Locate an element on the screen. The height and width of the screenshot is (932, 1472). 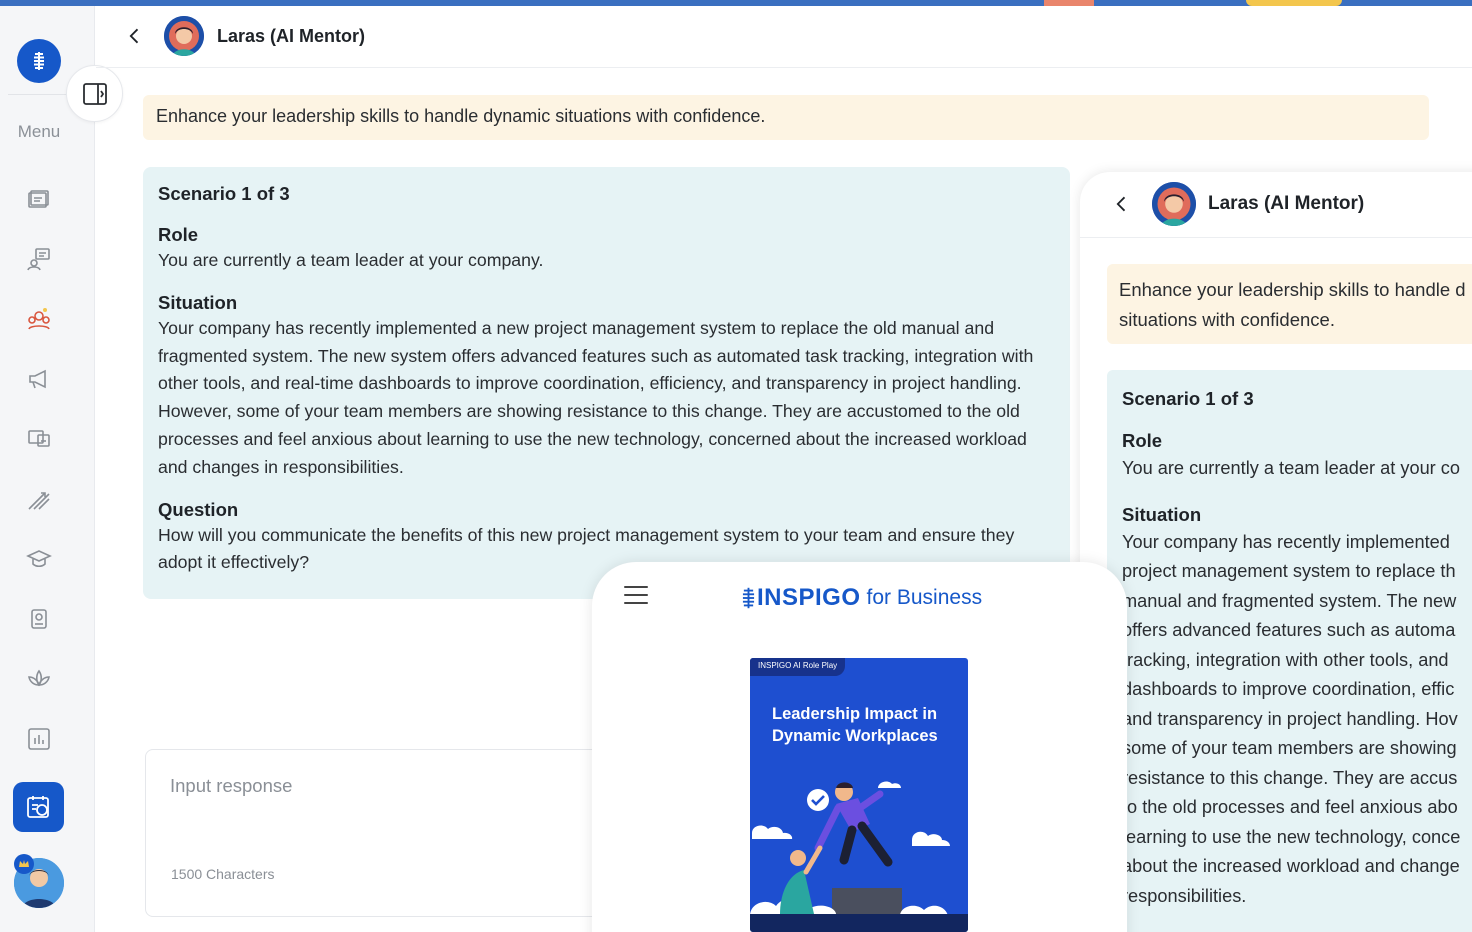
menu-label: Menu is located at coordinates (39, 131).